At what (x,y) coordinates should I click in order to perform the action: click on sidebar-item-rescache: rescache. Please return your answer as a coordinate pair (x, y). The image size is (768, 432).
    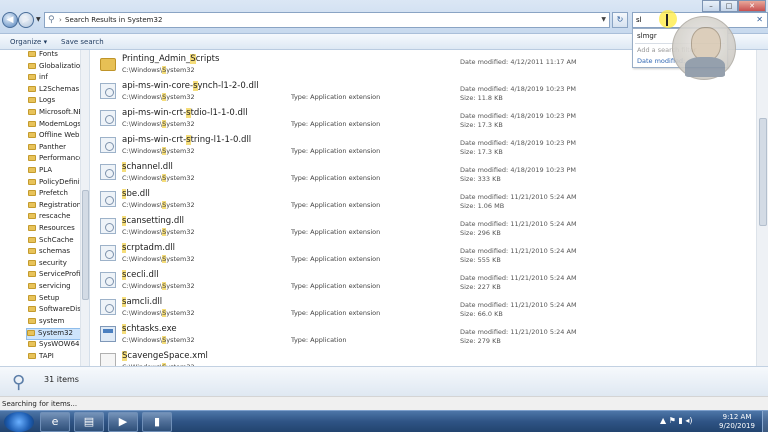
    Looking at the image, I should click on (55, 218).